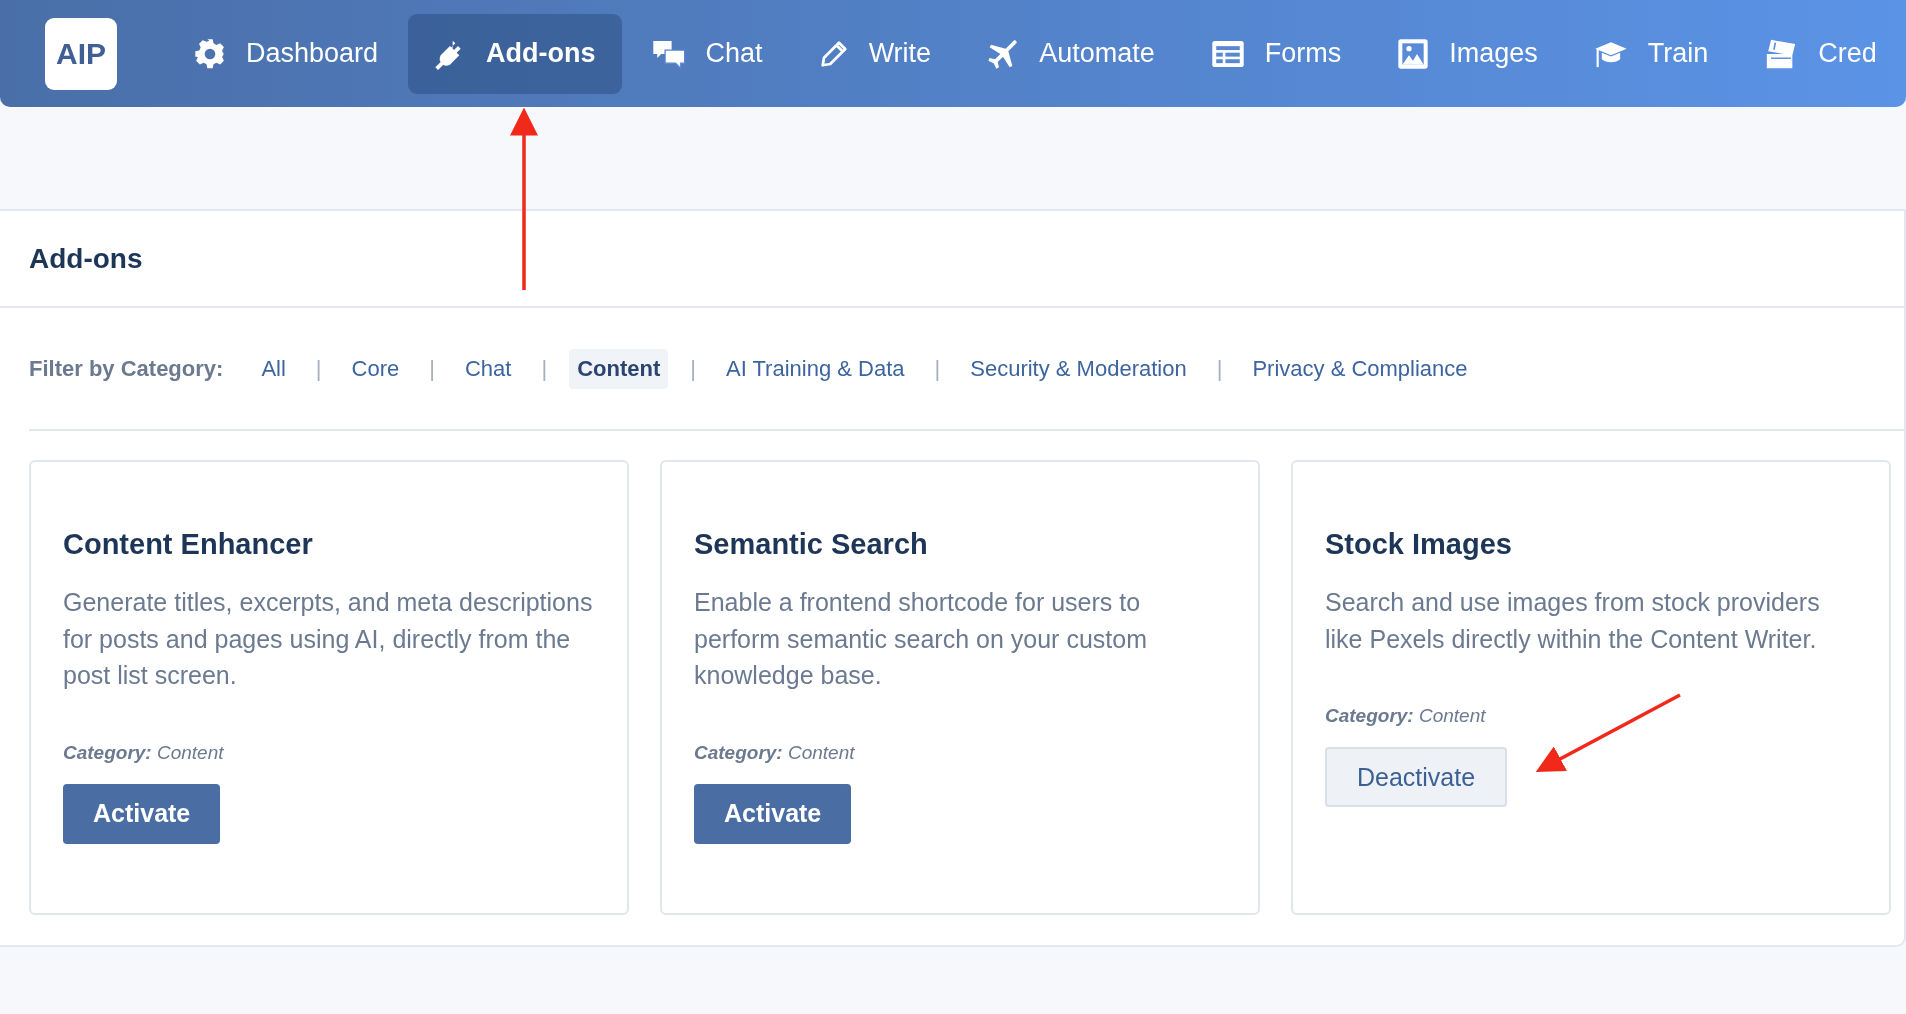 This screenshot has width=1906, height=1014. Describe the element at coordinates (707, 53) in the screenshot. I see `nav-tab: Chat` at that location.